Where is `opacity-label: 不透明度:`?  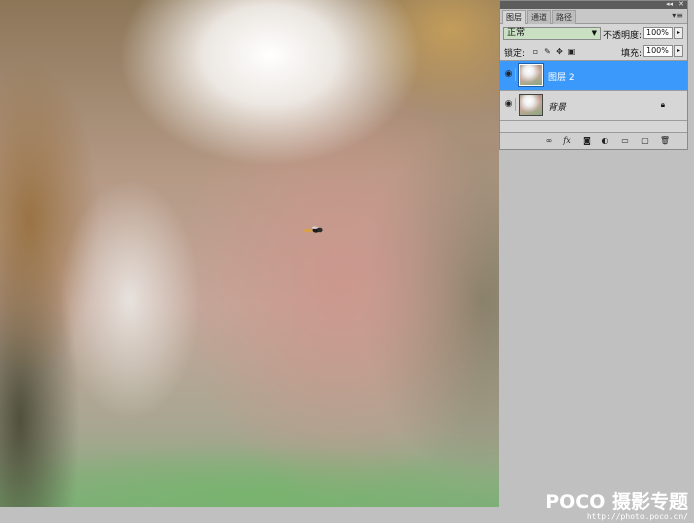
opacity-label: 不透明度: is located at coordinates (623, 36).